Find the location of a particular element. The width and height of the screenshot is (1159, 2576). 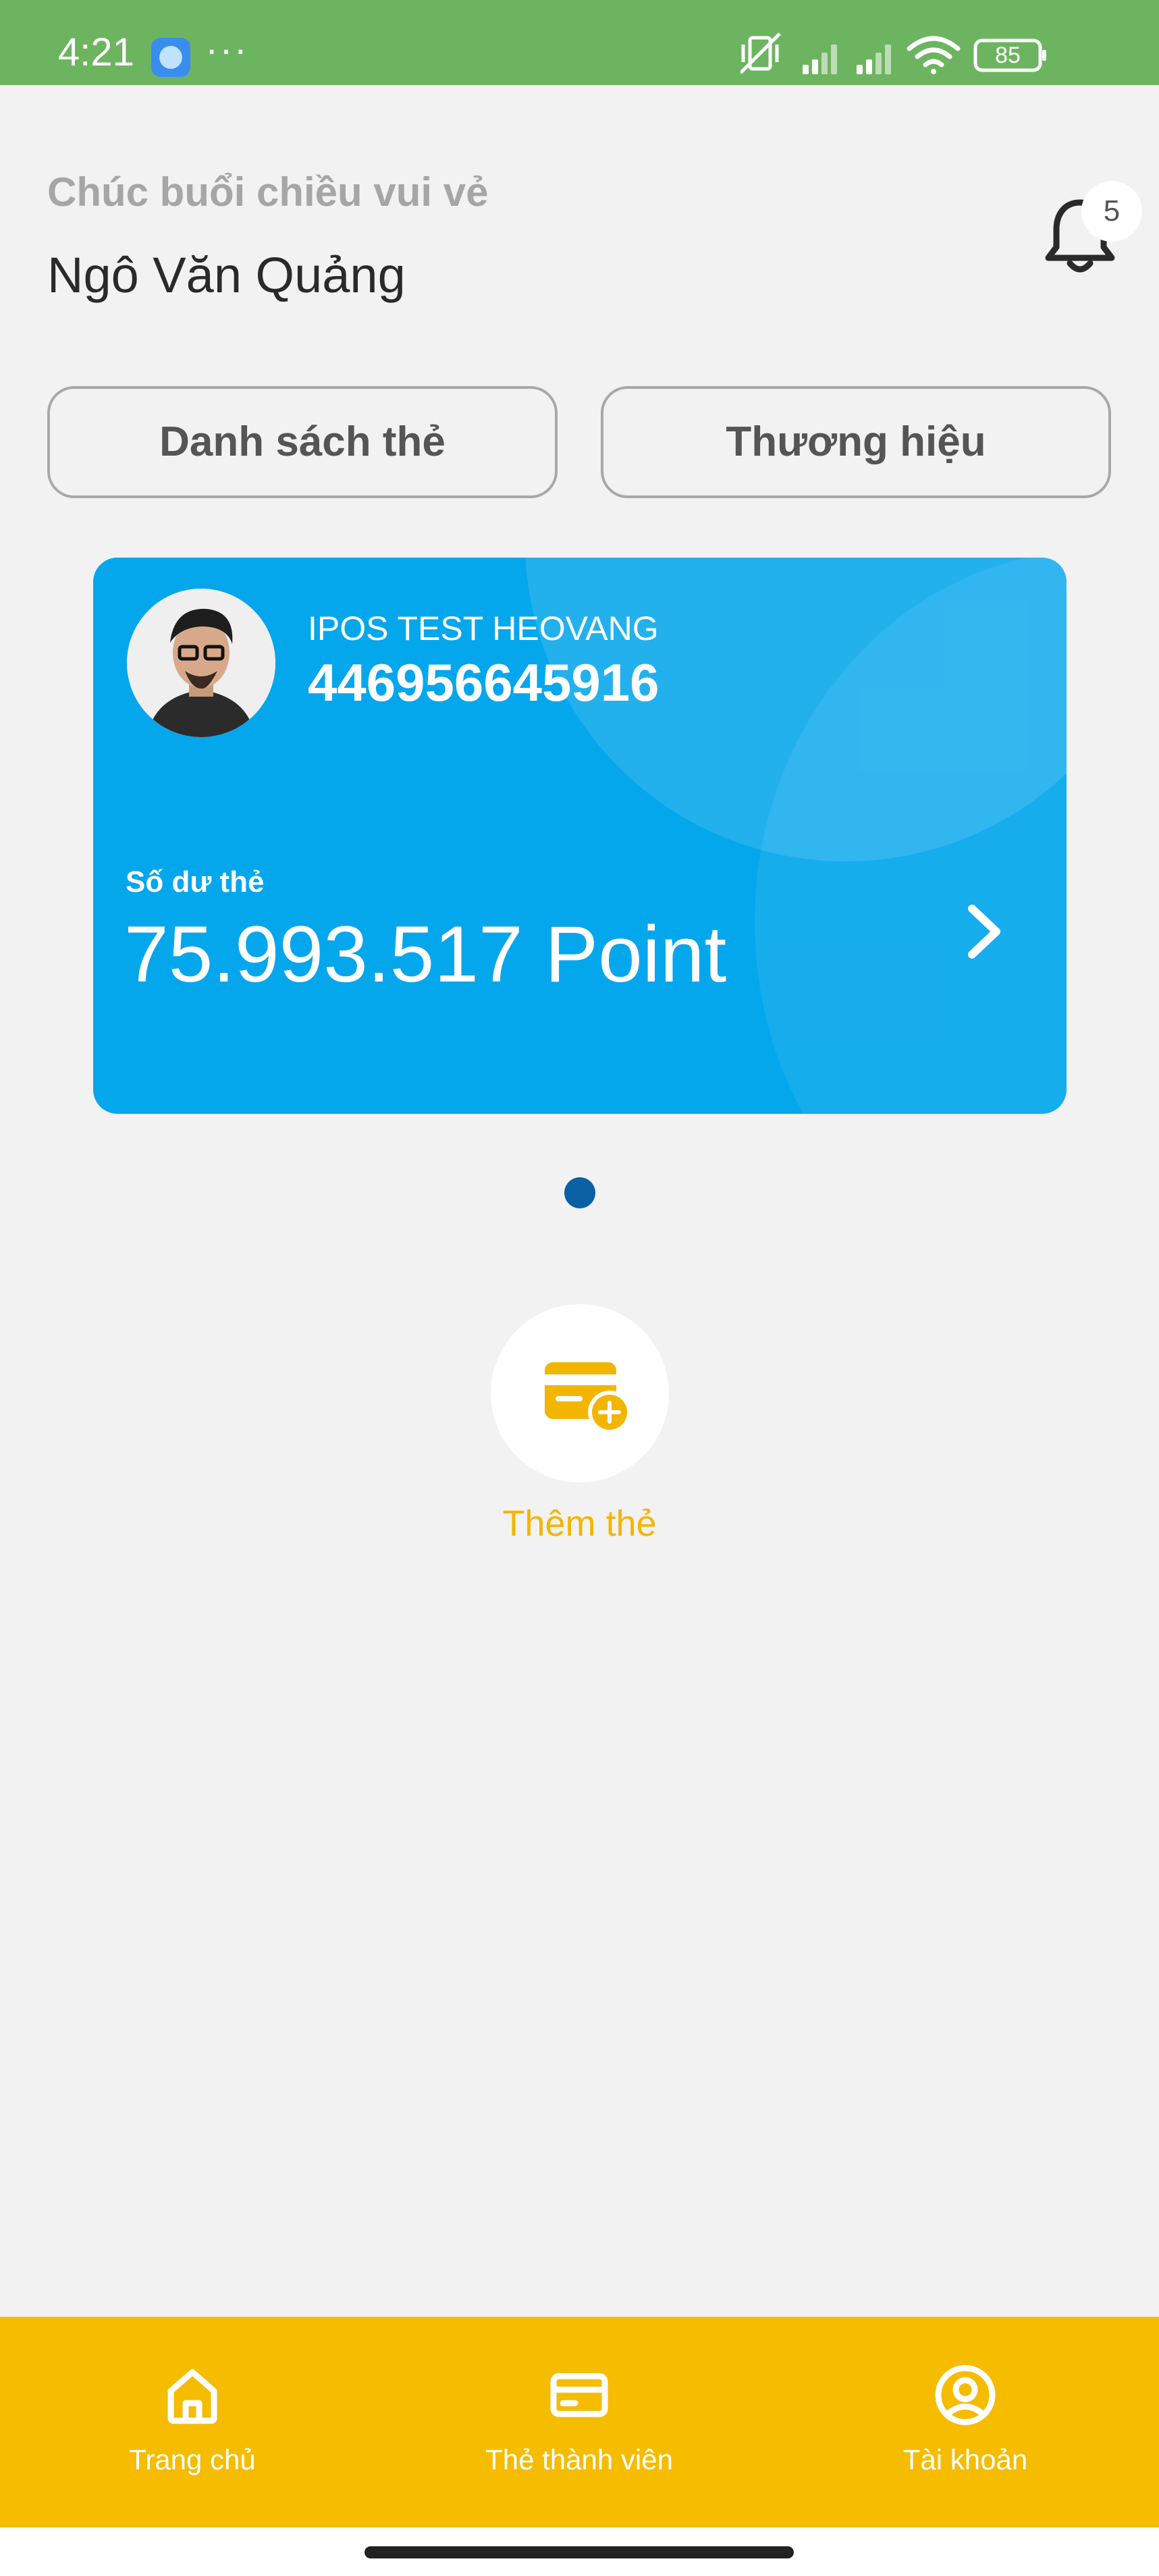

avatar is located at coordinates (201, 663).